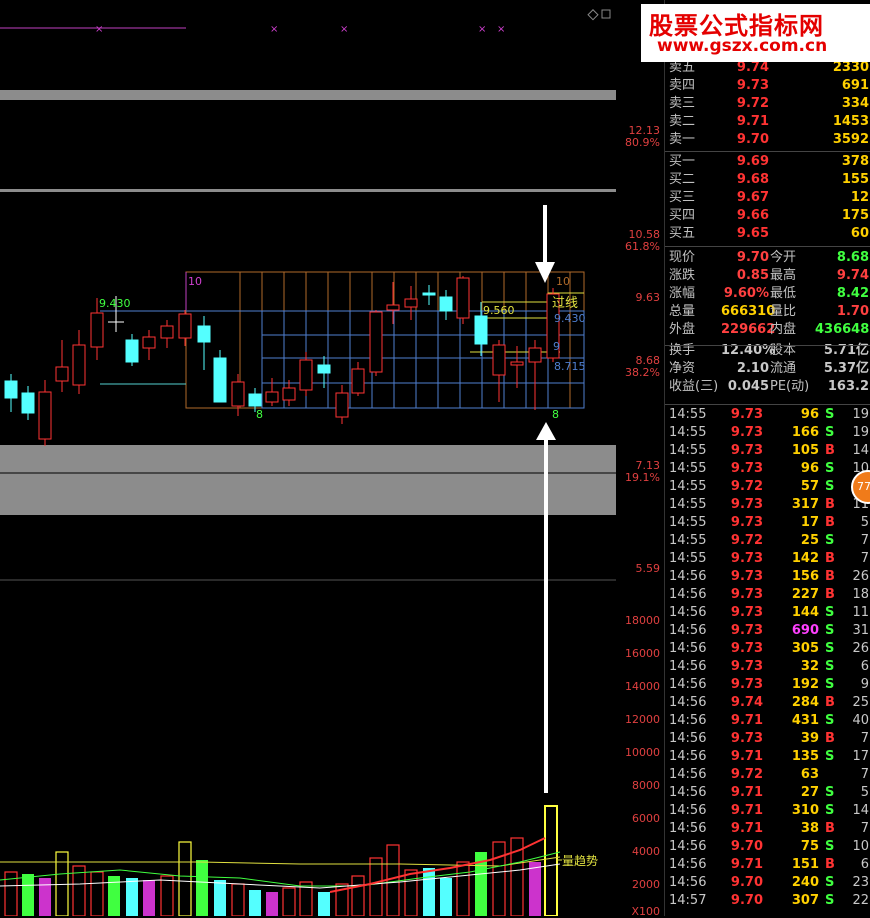  What do you see at coordinates (642, 719) in the screenshot?
I see `volume-axis-label: 12000` at bounding box center [642, 719].